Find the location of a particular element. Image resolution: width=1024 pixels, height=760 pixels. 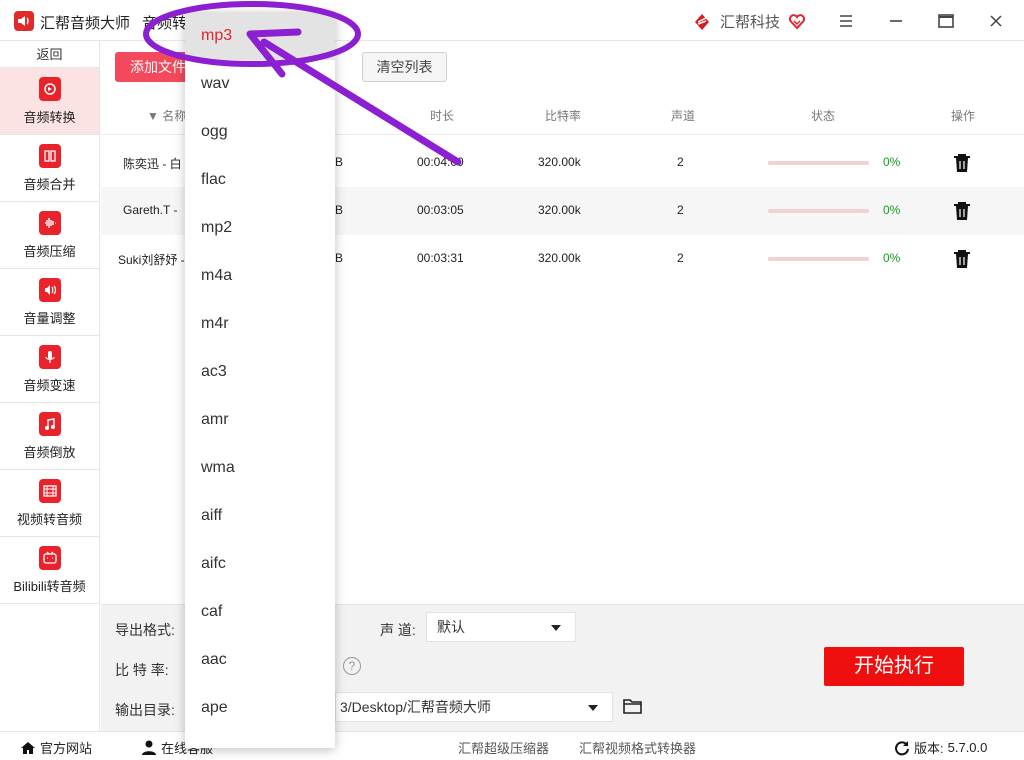

video-converter-link: 汇帮视频格式转换器 is located at coordinates (637, 747).